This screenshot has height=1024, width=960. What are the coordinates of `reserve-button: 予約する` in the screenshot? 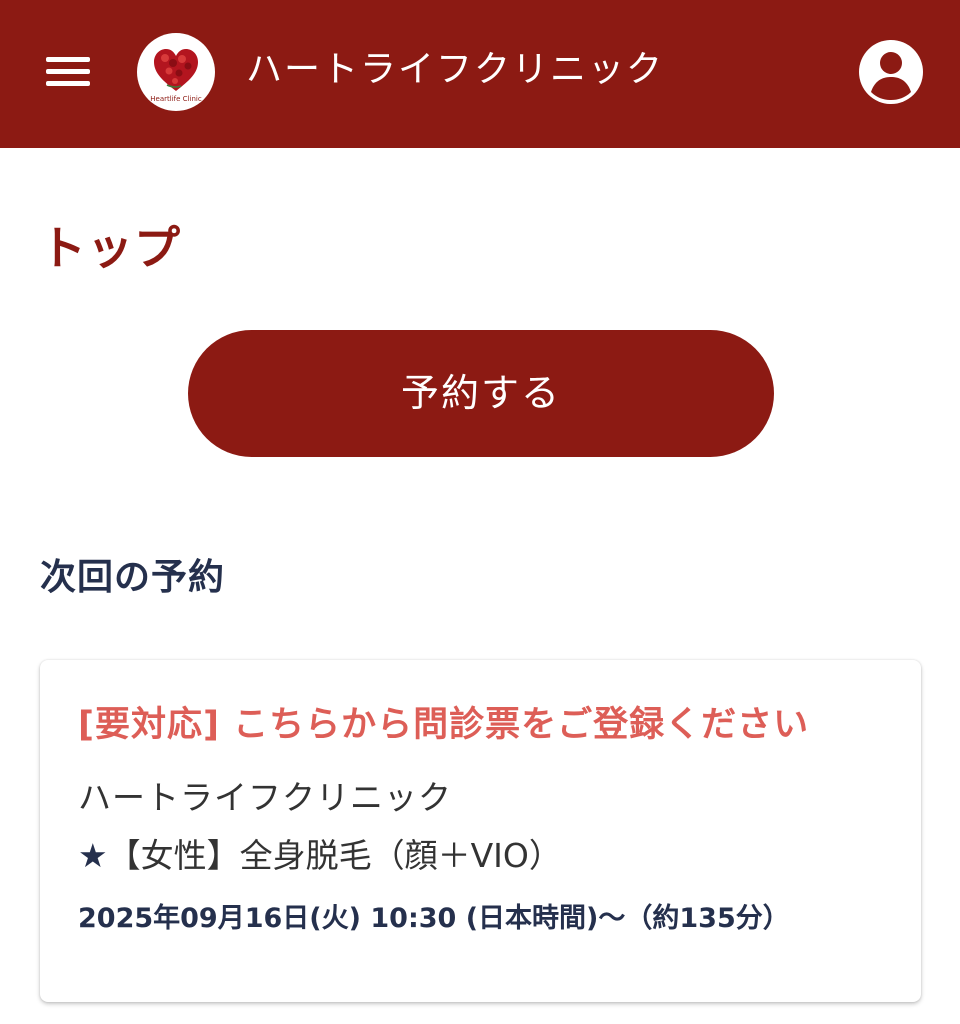 It's located at (481, 393).